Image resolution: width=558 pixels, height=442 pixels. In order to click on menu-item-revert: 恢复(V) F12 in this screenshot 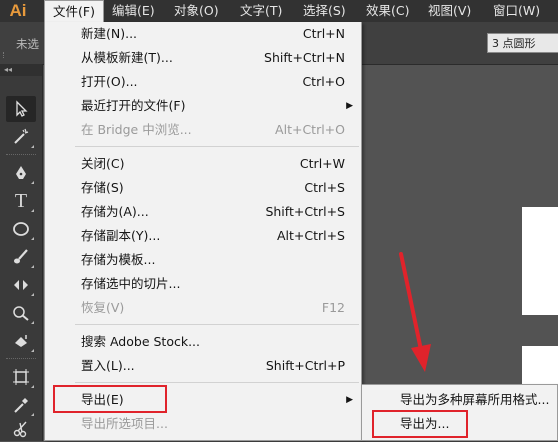, I will do `click(203, 308)`.